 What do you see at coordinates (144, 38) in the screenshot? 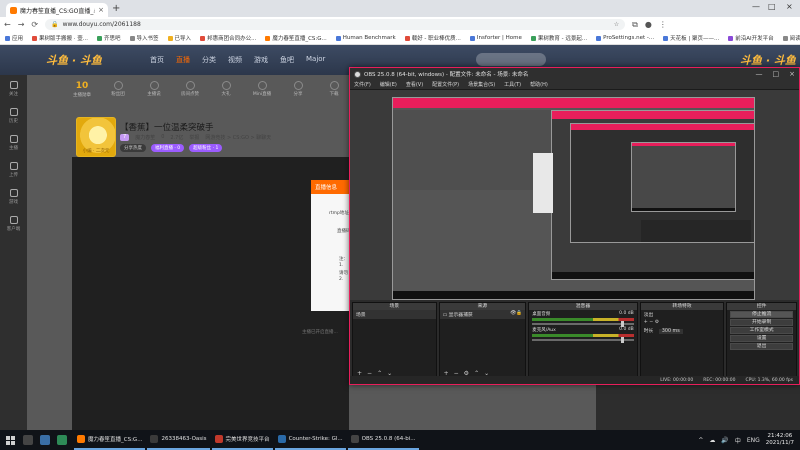
I see `bookmark-item: 导入书签` at bounding box center [144, 38].